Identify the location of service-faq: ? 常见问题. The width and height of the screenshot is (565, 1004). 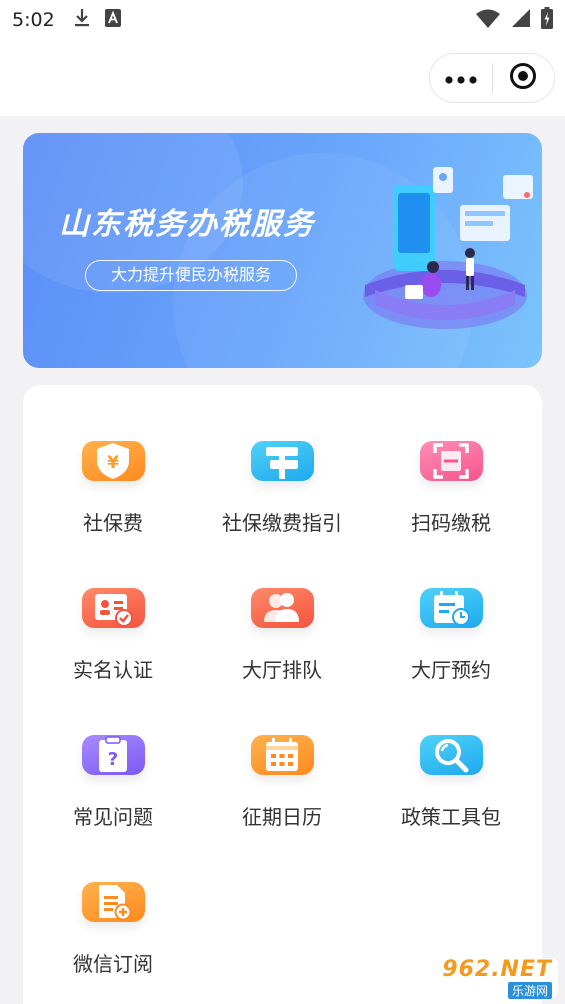
(113, 754).